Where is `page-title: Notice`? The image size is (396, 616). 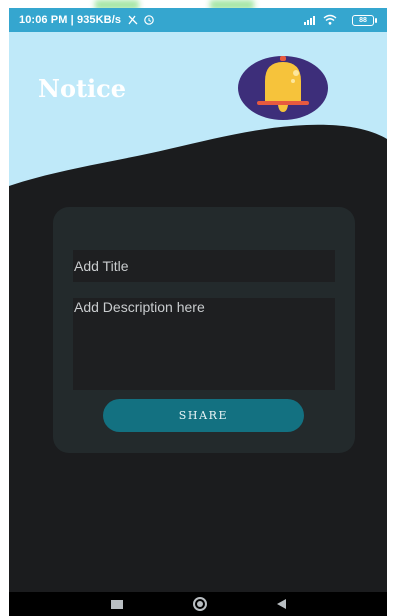 page-title: Notice is located at coordinates (82, 88).